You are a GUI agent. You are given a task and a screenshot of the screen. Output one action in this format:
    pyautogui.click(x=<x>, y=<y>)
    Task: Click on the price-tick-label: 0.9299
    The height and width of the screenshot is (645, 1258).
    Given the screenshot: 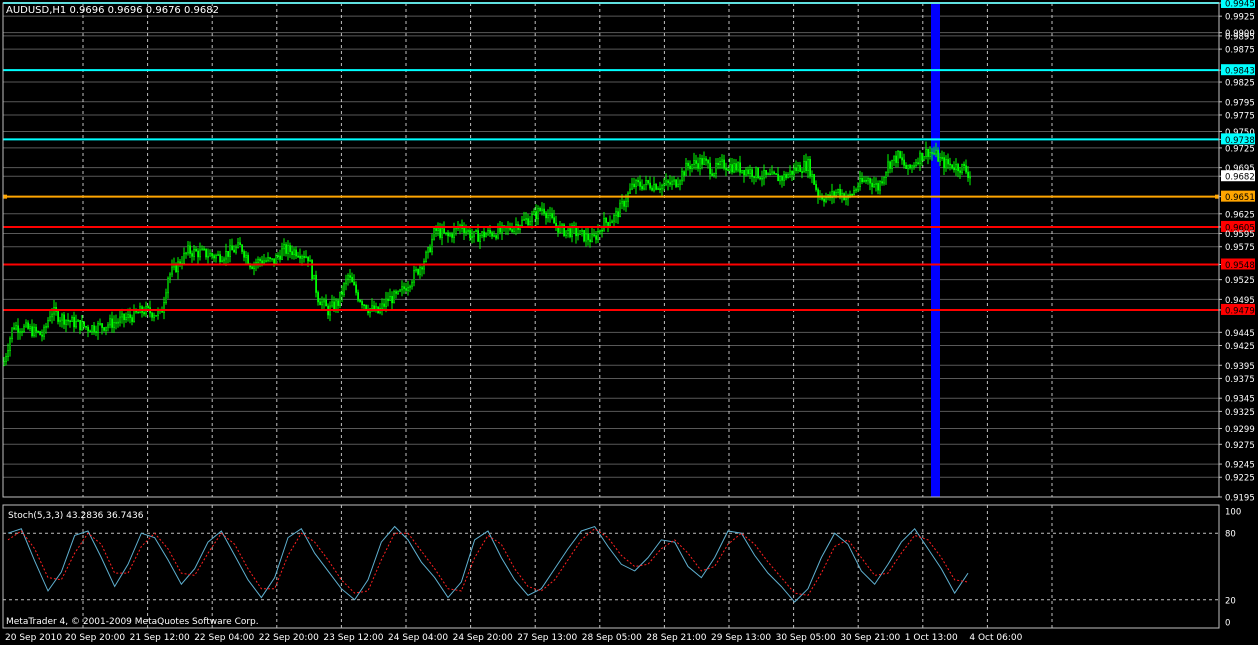 What is the action you would take?
    pyautogui.click(x=1240, y=430)
    